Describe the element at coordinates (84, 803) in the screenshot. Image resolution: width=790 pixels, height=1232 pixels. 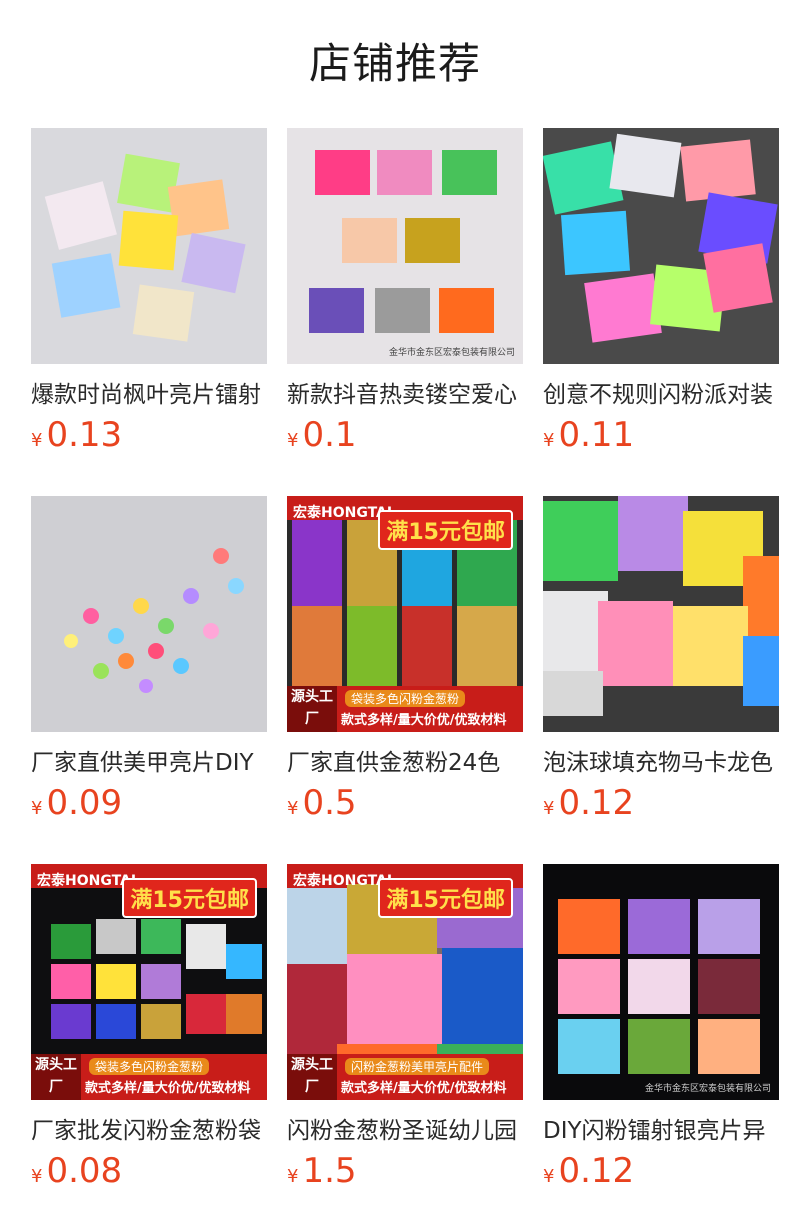
I see `price-value: 0.09` at that location.